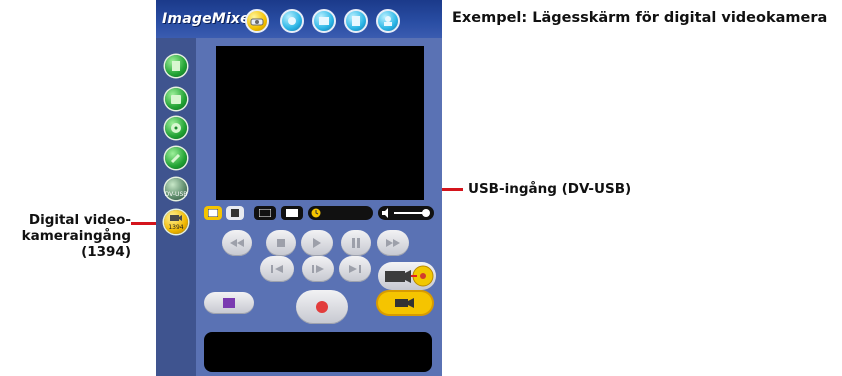 The width and height of the screenshot is (842, 376). I want to click on mode-tab-camera, so click(257, 21).